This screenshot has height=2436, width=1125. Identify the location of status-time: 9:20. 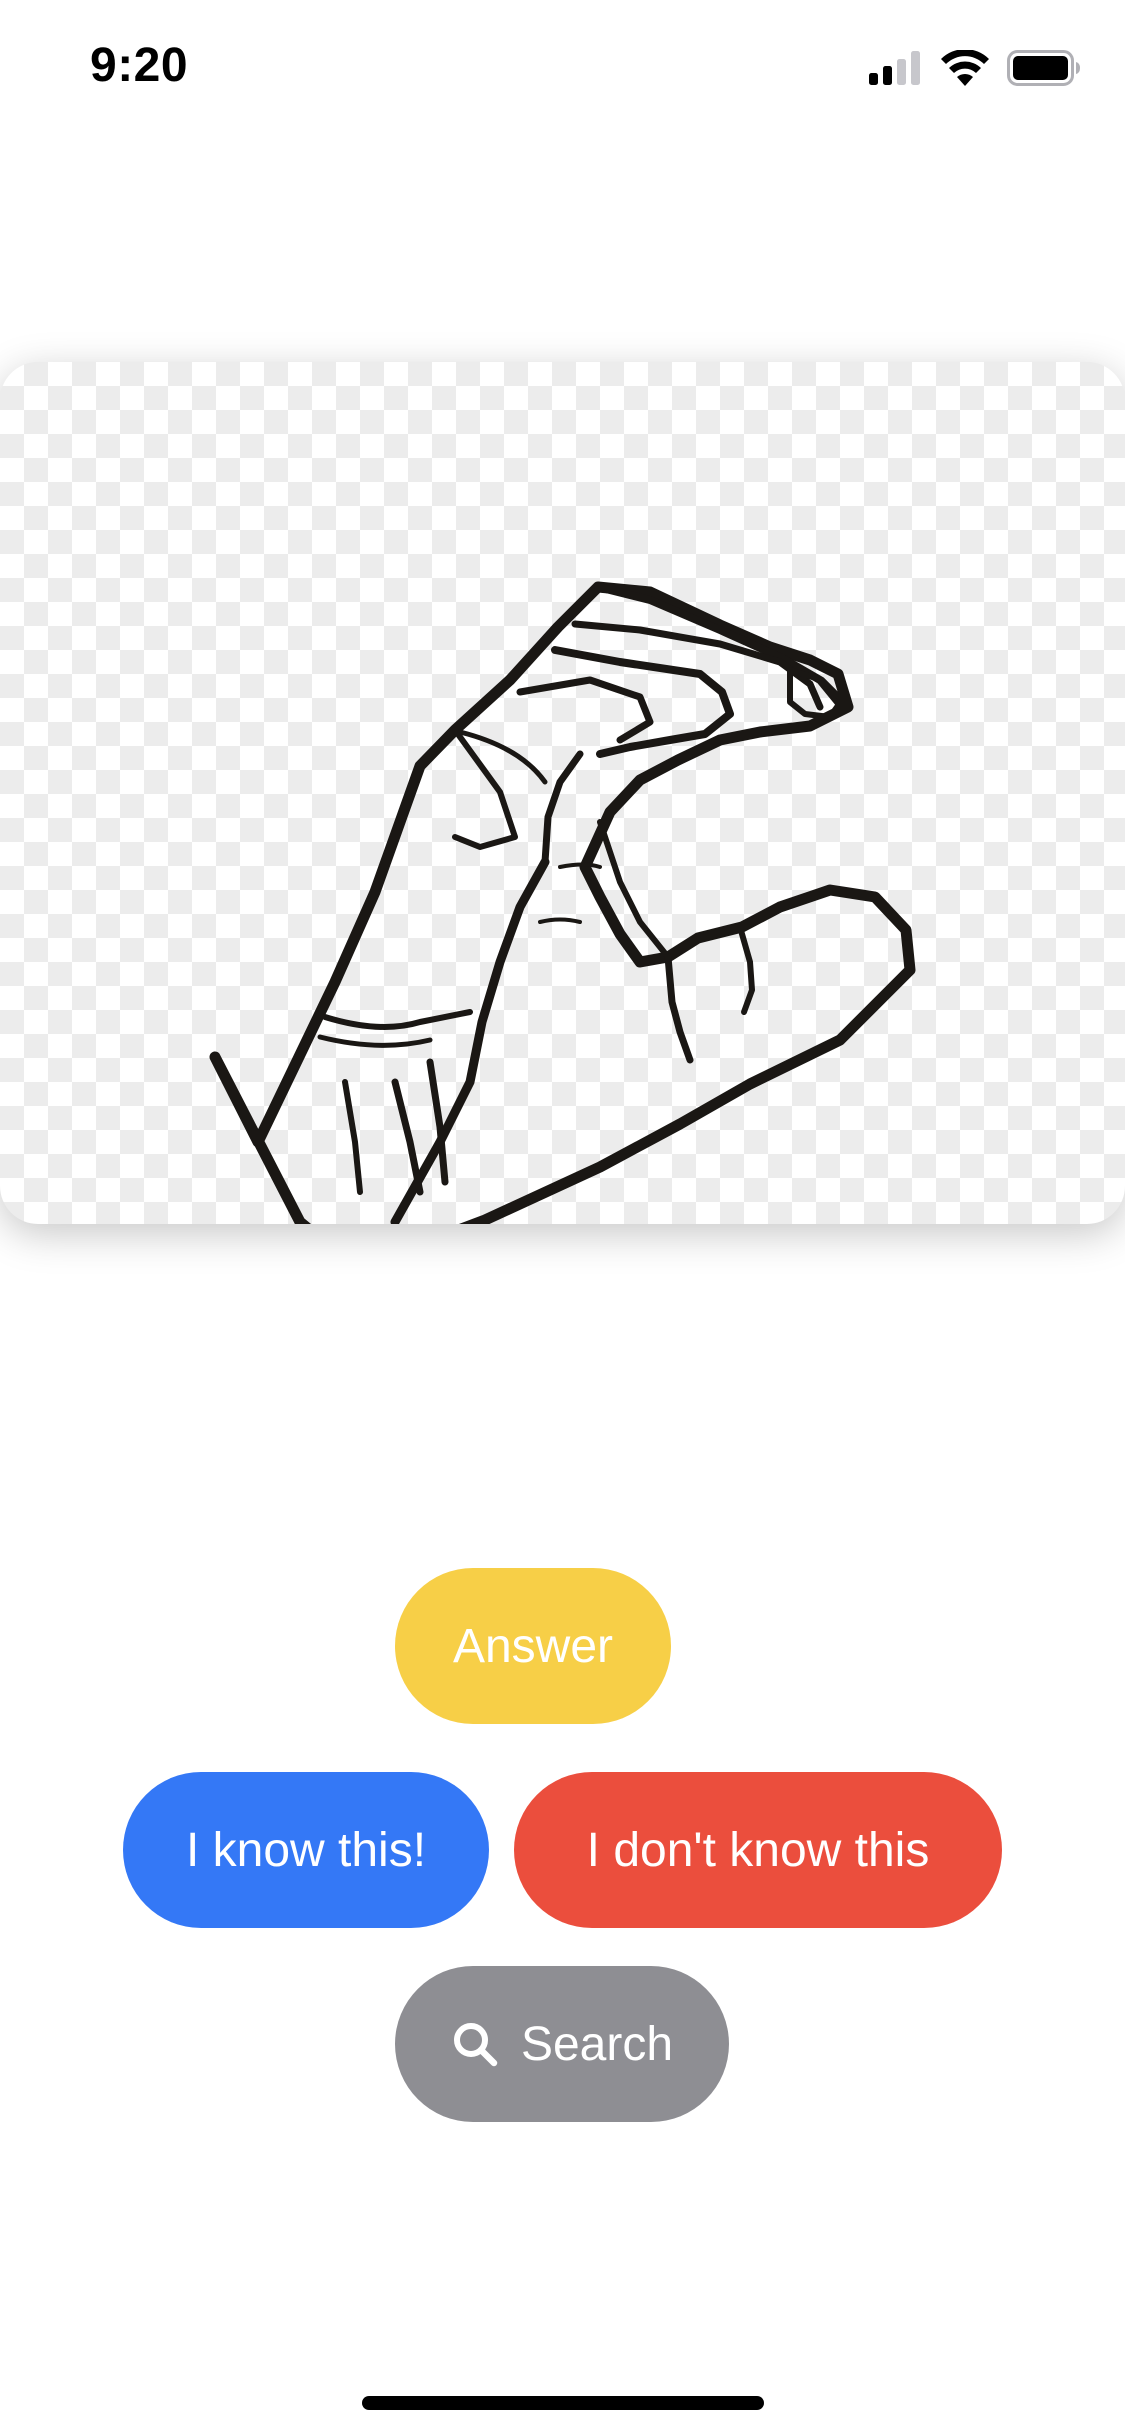
(139, 65).